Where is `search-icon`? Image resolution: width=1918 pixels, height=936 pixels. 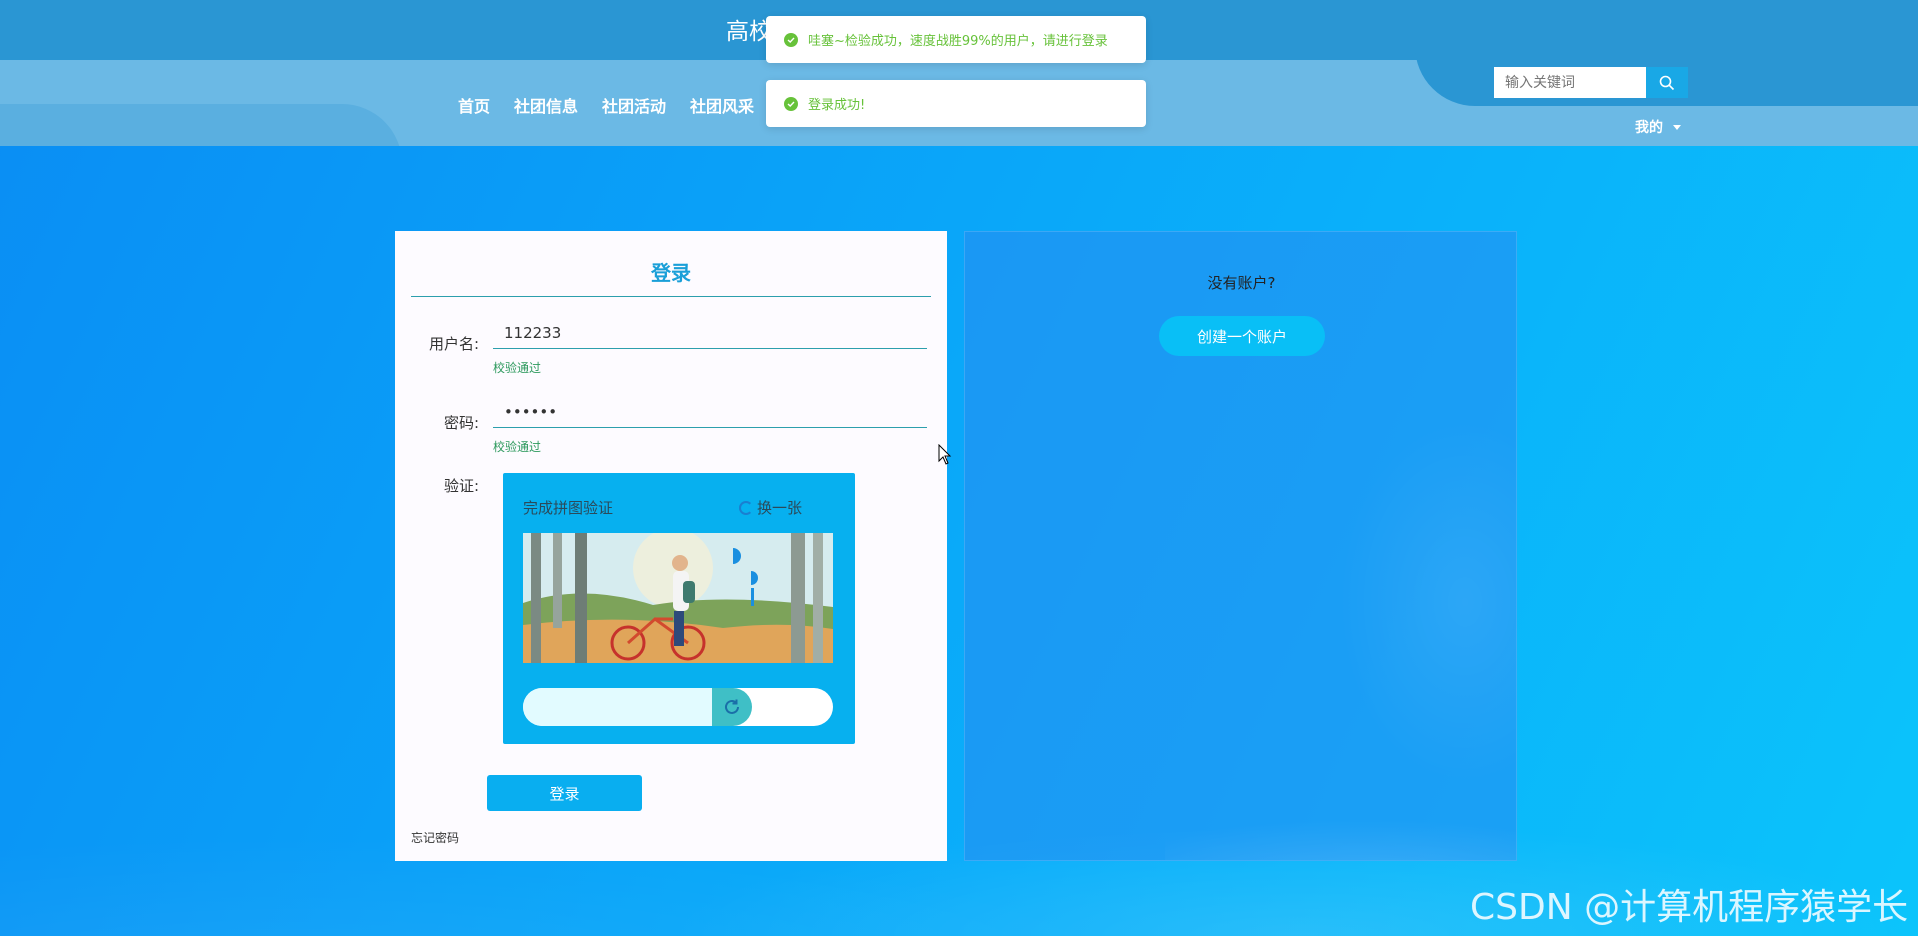
search-icon is located at coordinates (1667, 82).